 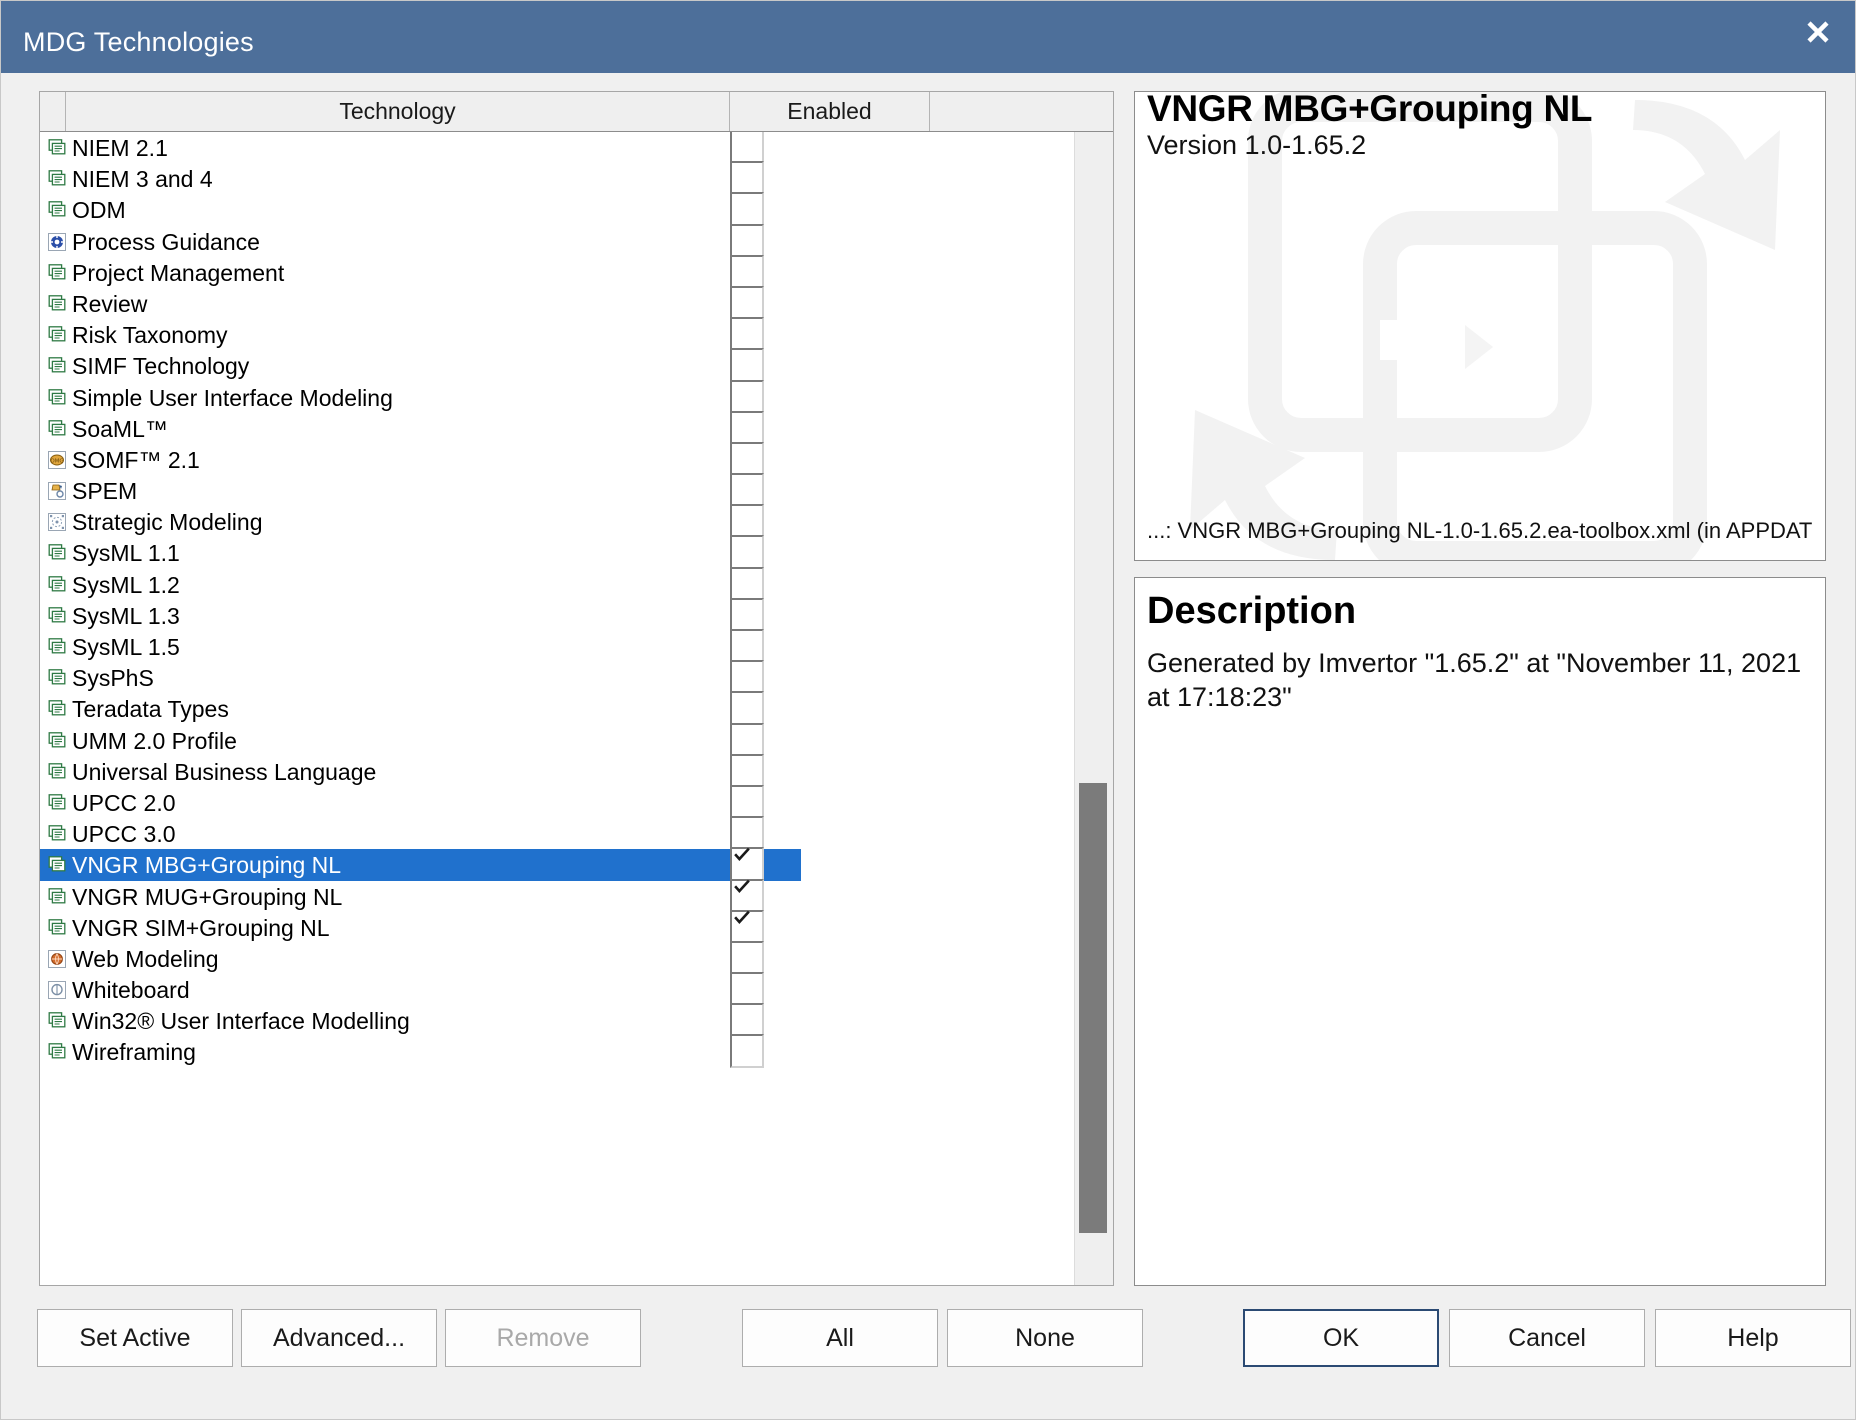 I want to click on ok-button: OK, so click(x=1341, y=1338).